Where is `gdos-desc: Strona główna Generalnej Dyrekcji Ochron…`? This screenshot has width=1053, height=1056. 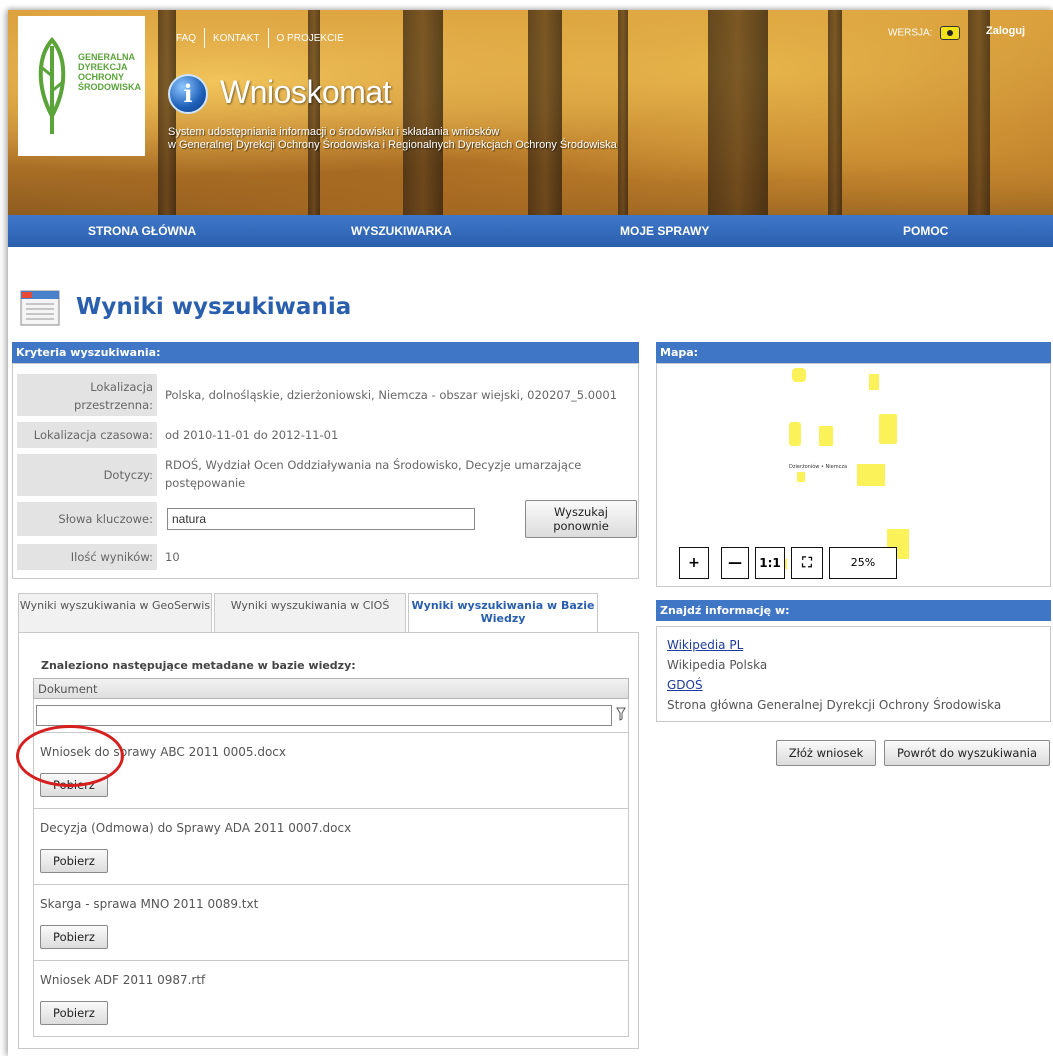 gdos-desc: Strona główna Generalnej Dyrekcji Ochron… is located at coordinates (834, 705).